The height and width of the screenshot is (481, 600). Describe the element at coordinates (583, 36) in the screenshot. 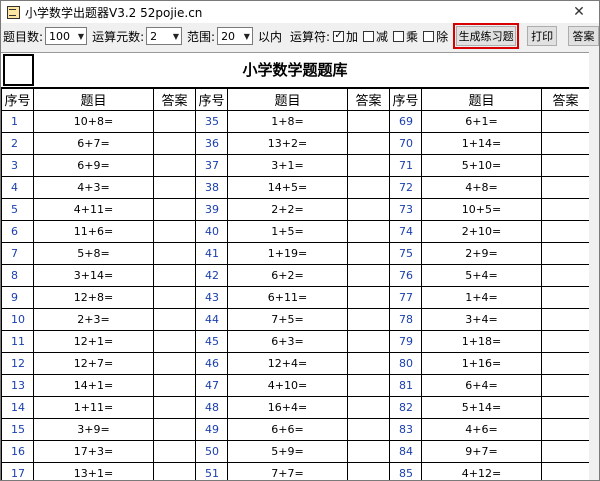

I see `answer-button: 答案` at that location.